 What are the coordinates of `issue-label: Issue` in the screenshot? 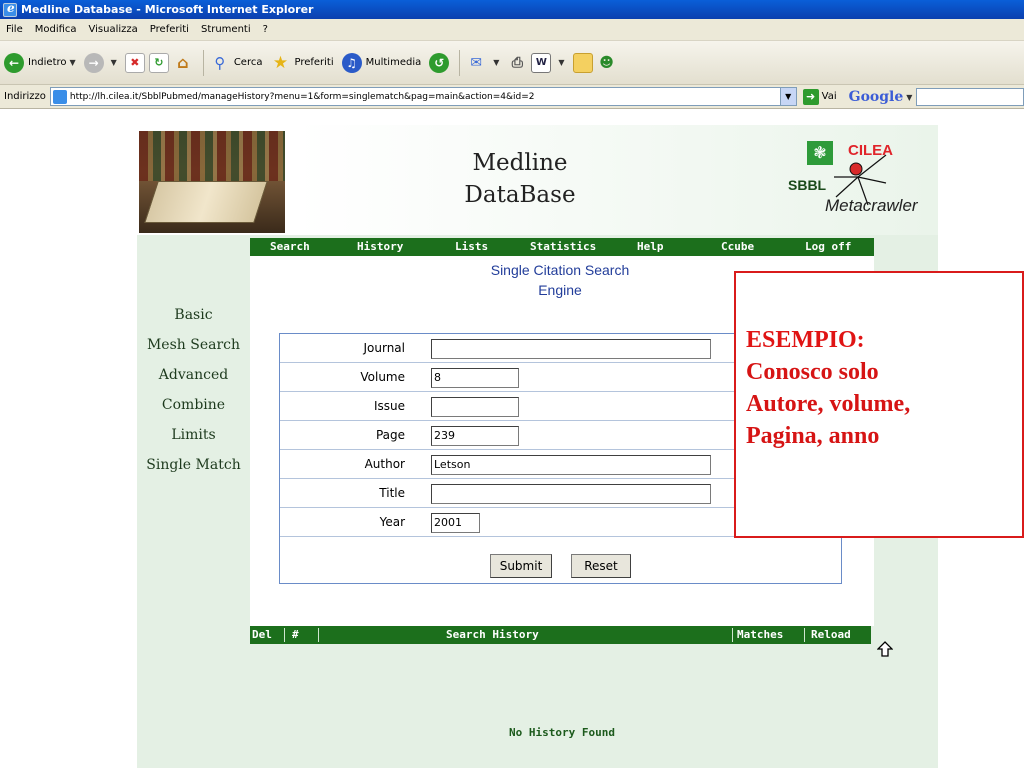 It's located at (389, 406).